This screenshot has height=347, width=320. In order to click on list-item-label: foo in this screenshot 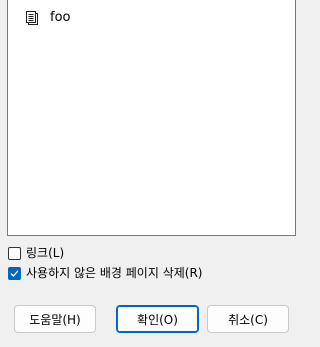, I will do `click(60, 17)`.